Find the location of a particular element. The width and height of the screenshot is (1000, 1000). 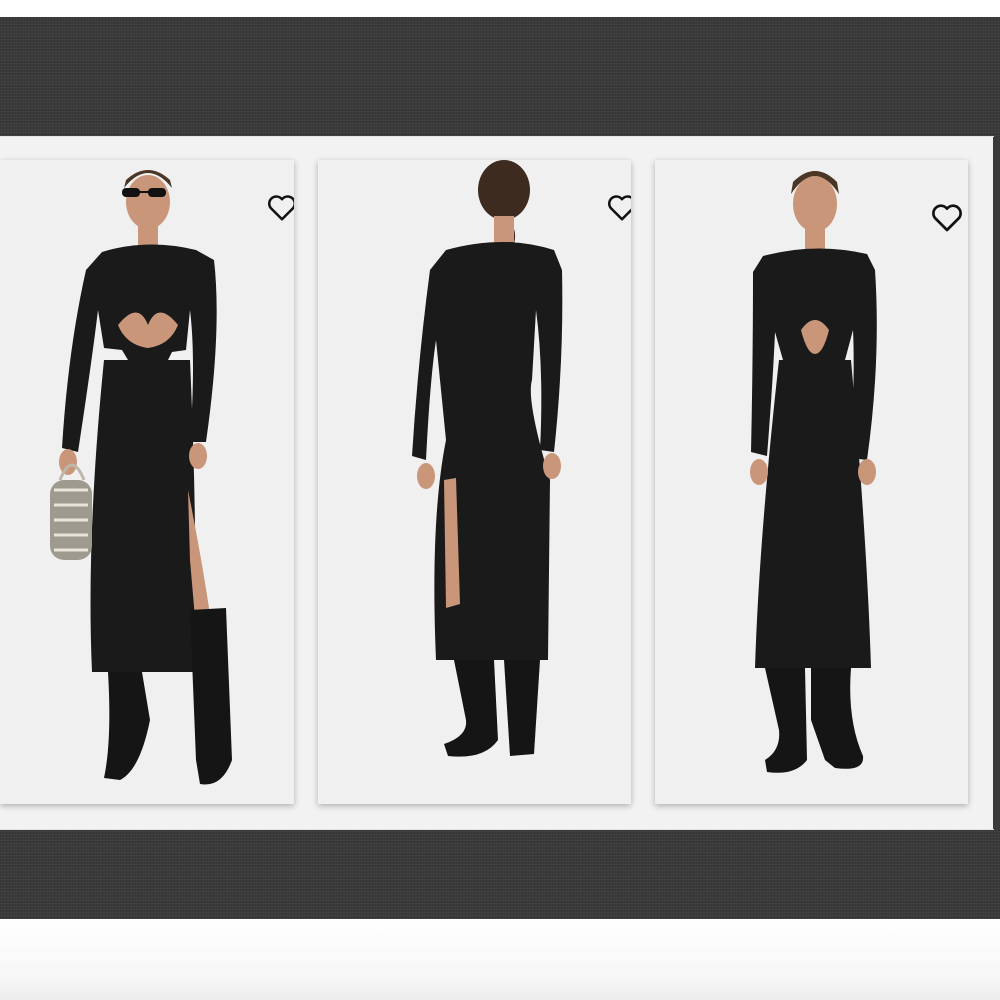

carousel-edge is located at coordinates (996, 483).